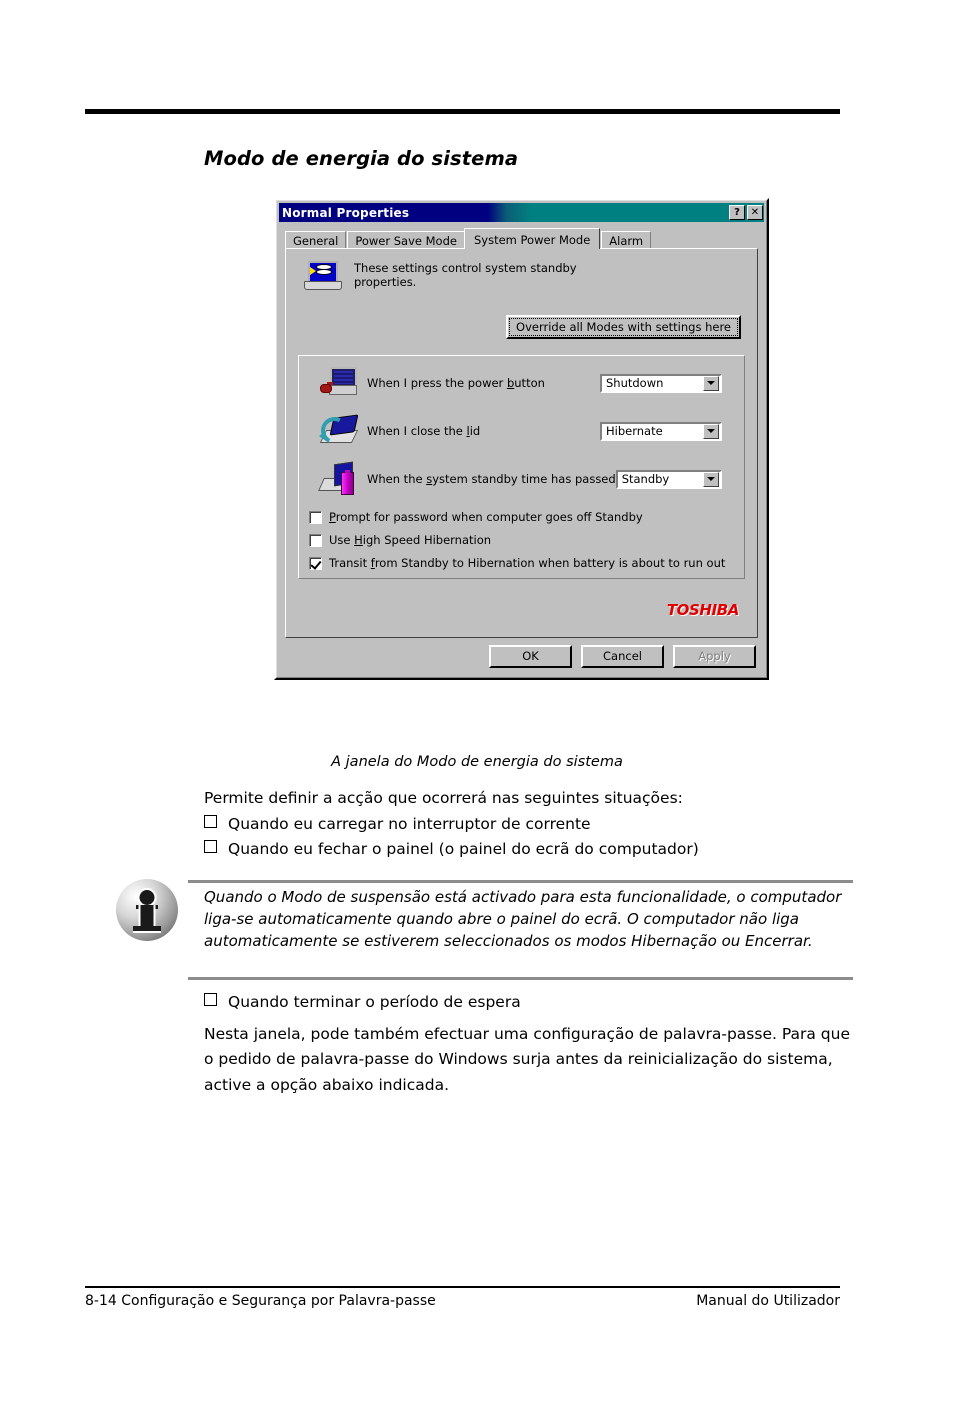  Describe the element at coordinates (465, 268) in the screenshot. I see `intro-line-1: These settings control system standby` at that location.